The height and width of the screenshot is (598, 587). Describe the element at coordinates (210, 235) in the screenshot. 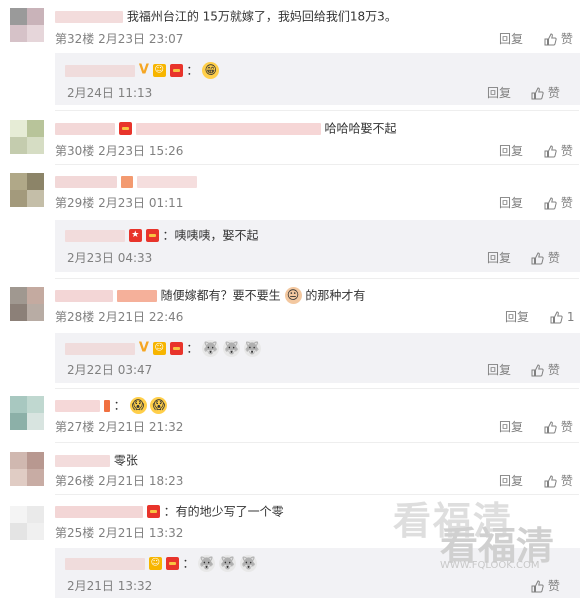

I see `reply-text: ：咦咦咦，娶不起` at that location.